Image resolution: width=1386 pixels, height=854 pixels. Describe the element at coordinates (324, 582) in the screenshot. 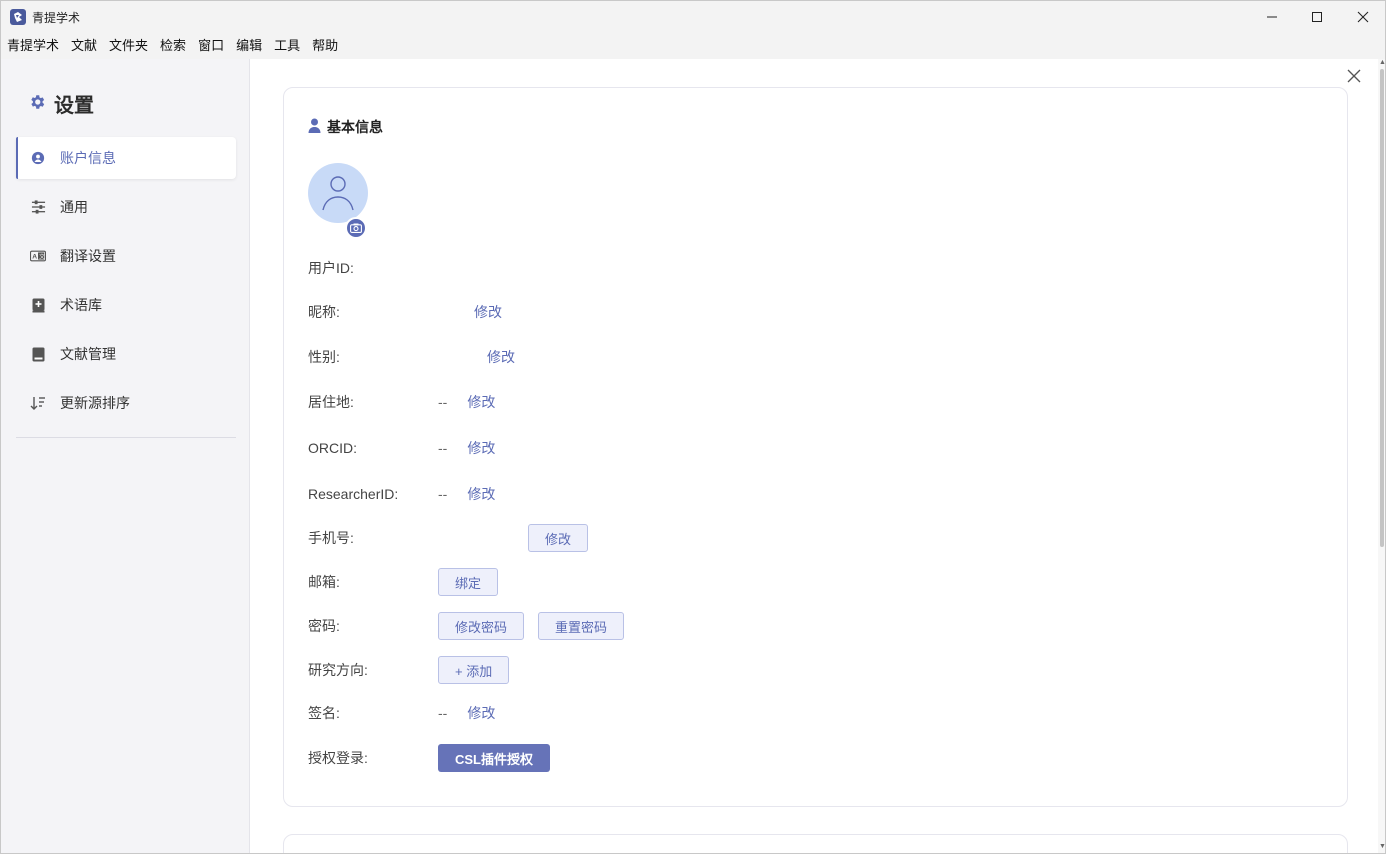

I see `email-label: 邮箱:` at that location.